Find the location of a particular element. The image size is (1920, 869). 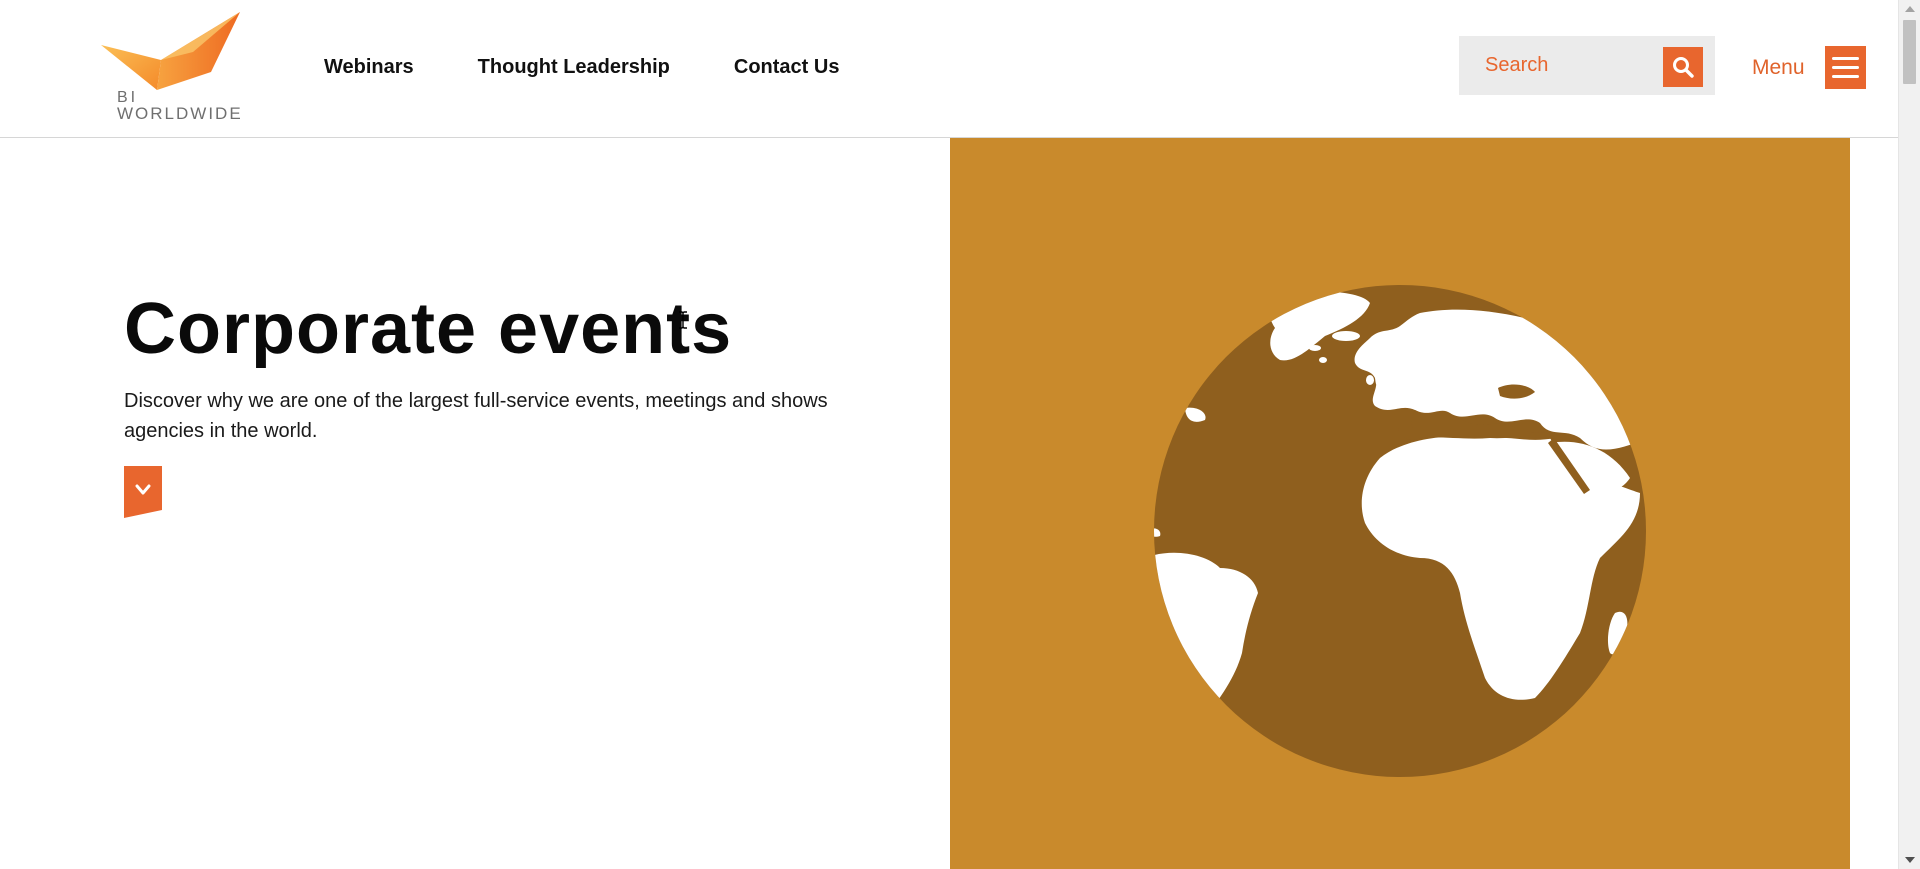

hero-title: Corporate events is located at coordinates (428, 329).